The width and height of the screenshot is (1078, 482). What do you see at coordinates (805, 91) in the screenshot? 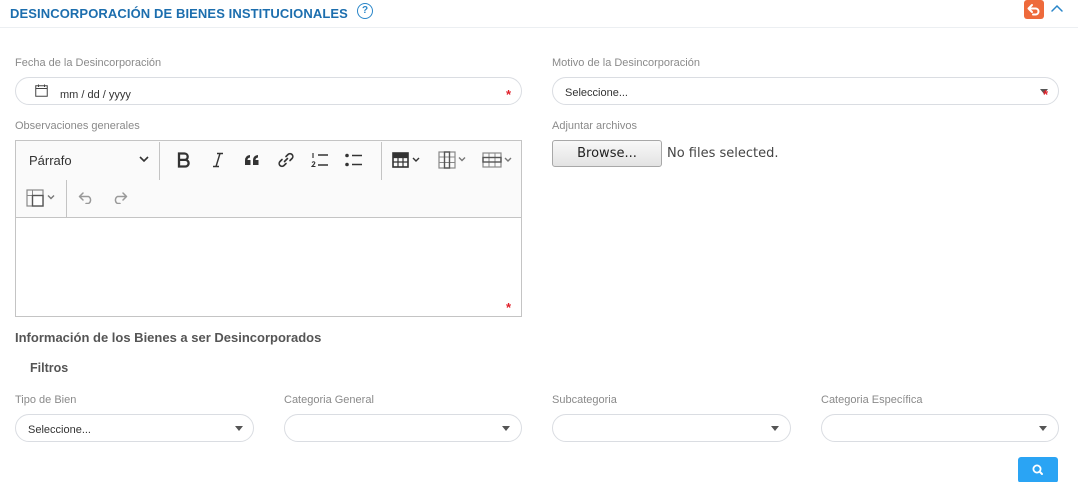
I see `reason-select: Seleccione... *` at bounding box center [805, 91].